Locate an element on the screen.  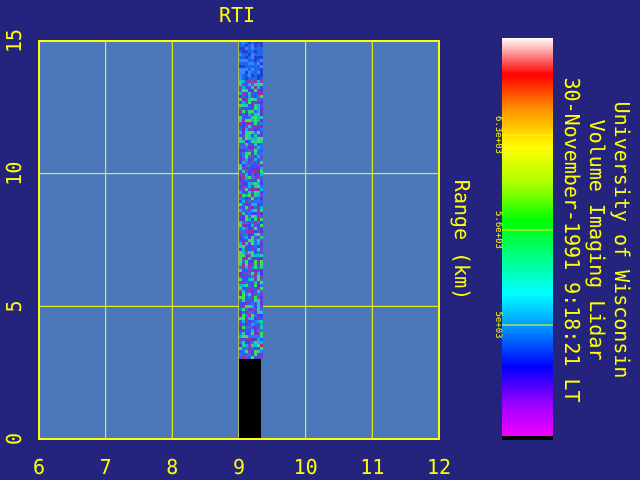
colorbar-bottom-band is located at coordinates (527, 438).